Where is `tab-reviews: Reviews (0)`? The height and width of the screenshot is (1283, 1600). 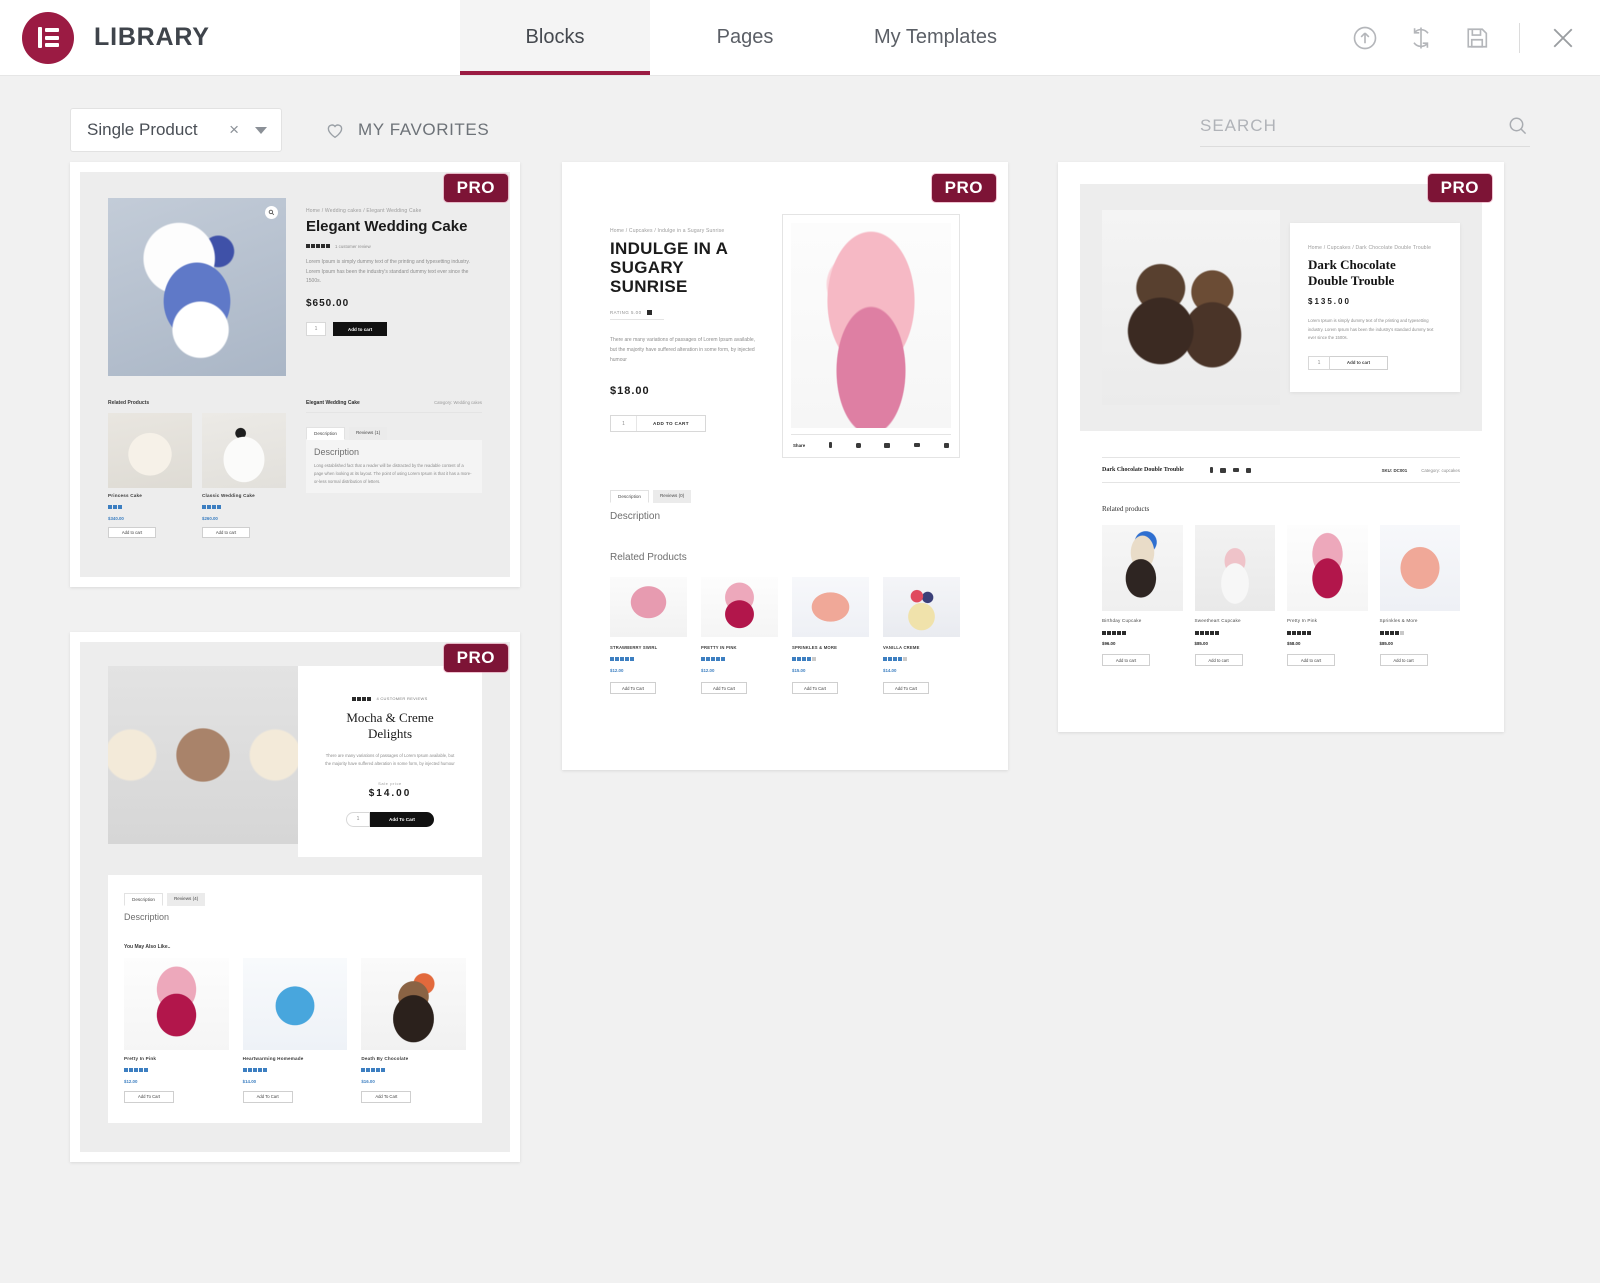
tab-reviews: Reviews (0) is located at coordinates (672, 496).